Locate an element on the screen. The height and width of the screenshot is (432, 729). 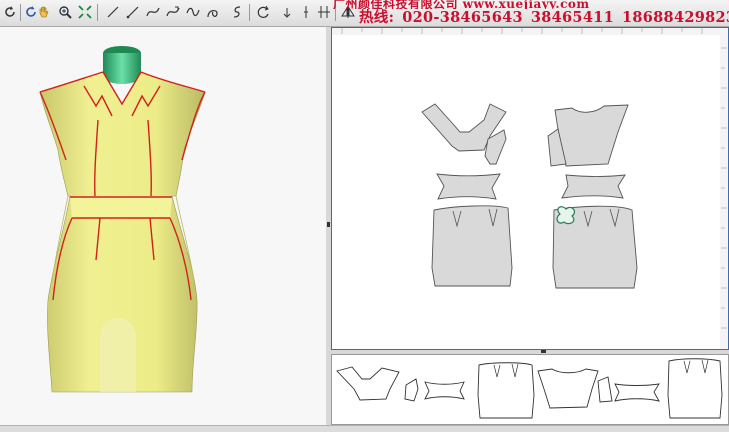
line-tool-icon is located at coordinates (113, 12).